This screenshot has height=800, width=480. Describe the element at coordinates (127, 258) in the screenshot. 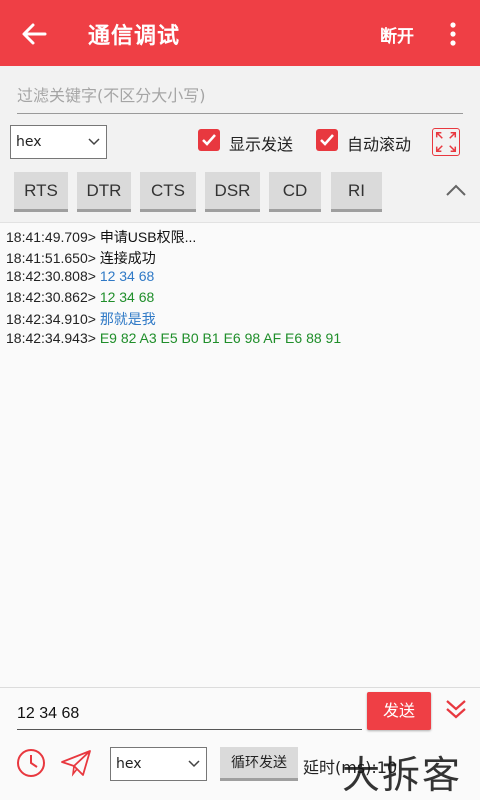

I see `log-message: 连接成功` at that location.